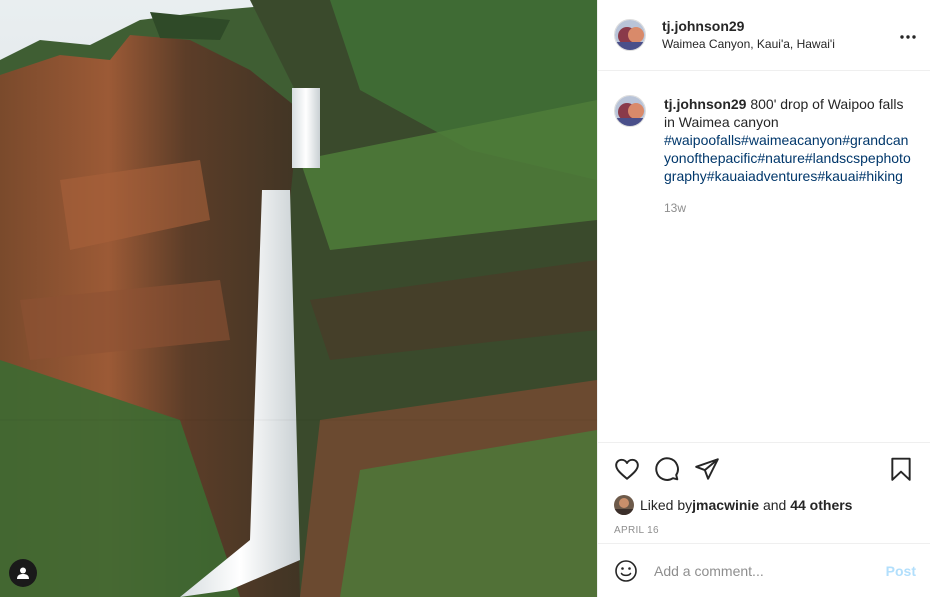 The height and width of the screenshot is (597, 930). Describe the element at coordinates (764, 530) in the screenshot. I see `post-date: APRIL 16` at that location.